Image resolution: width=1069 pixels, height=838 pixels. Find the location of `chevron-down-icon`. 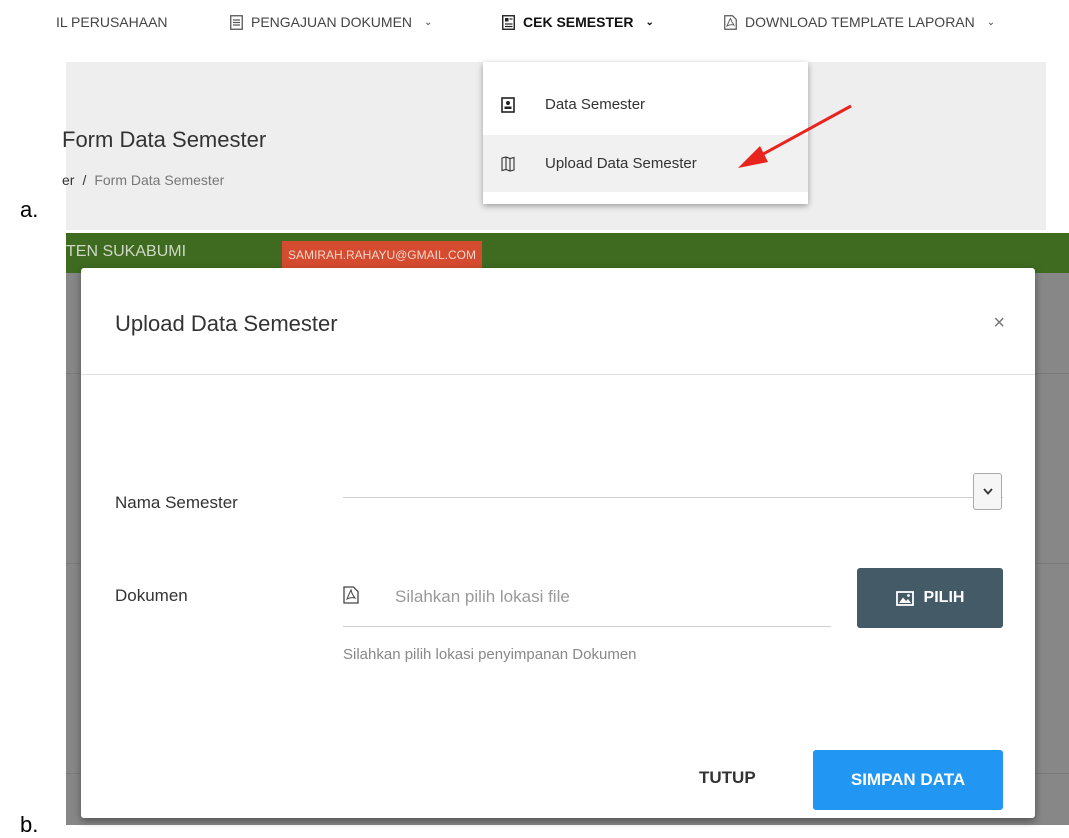

chevron-down-icon is located at coordinates (987, 491).